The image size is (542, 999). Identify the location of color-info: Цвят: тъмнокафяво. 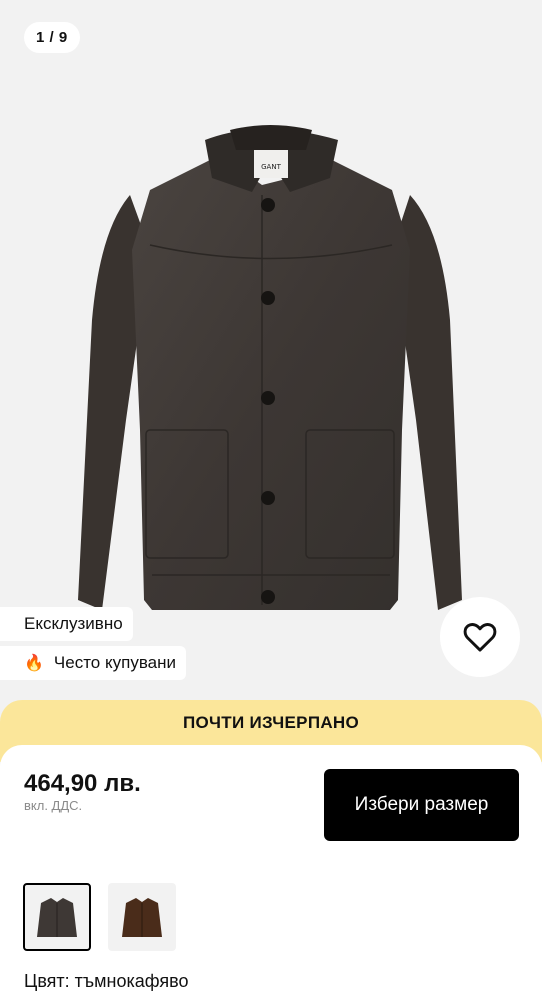
(106, 981).